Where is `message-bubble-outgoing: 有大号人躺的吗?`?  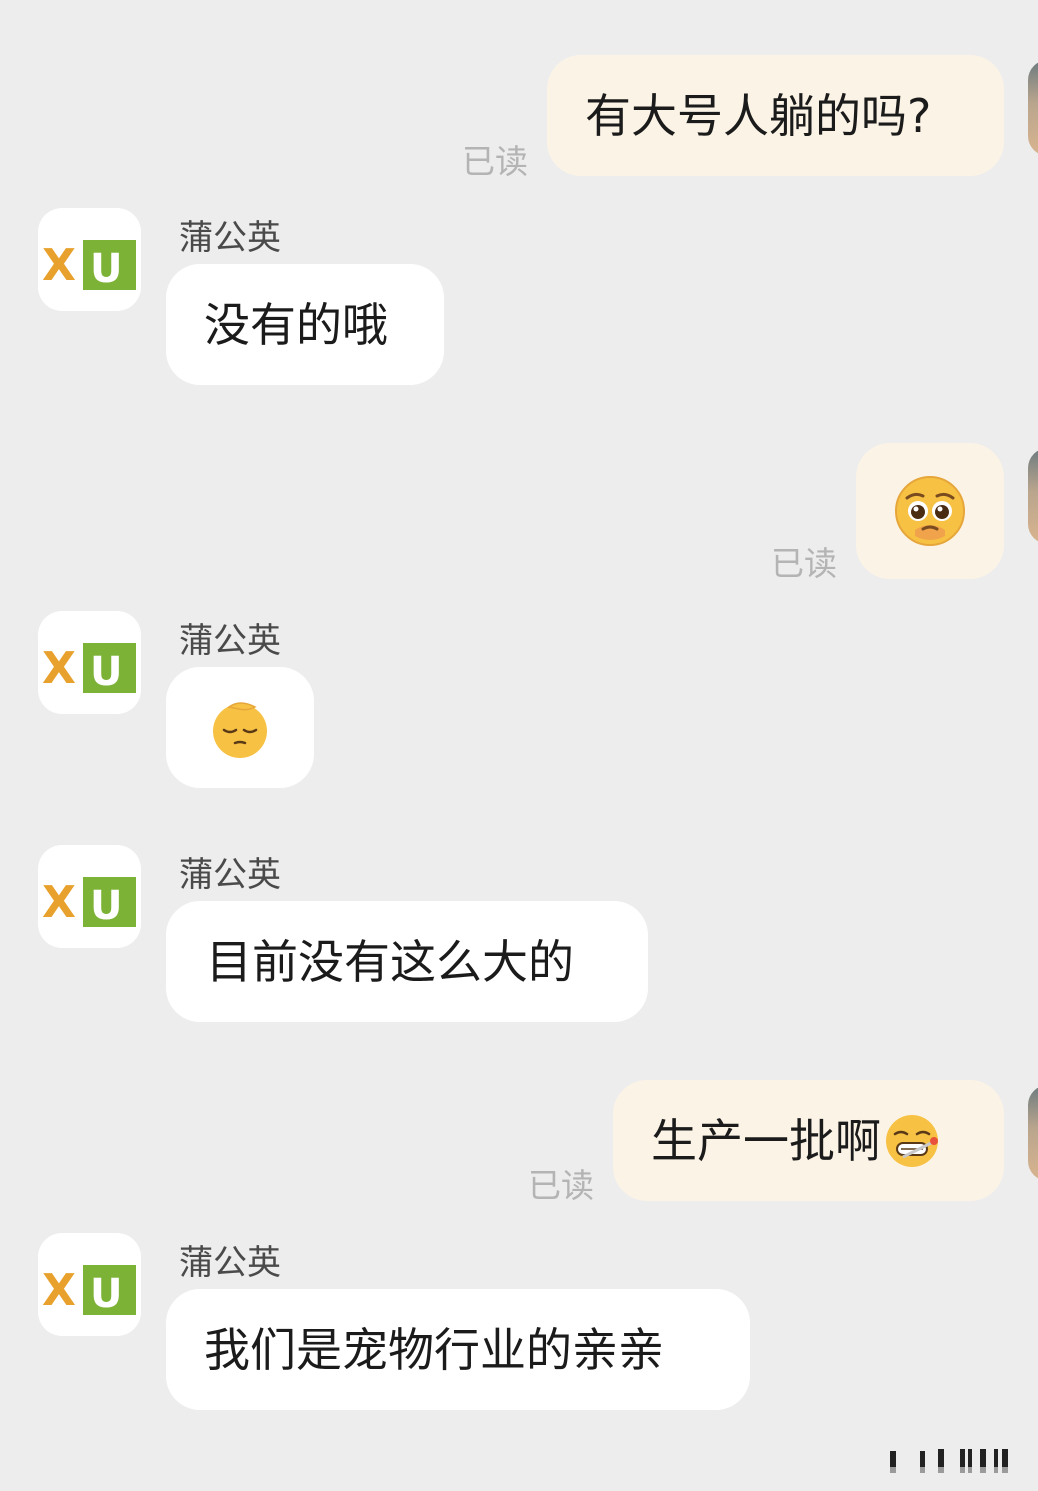
message-bubble-outgoing: 有大号人躺的吗? is located at coordinates (775, 115).